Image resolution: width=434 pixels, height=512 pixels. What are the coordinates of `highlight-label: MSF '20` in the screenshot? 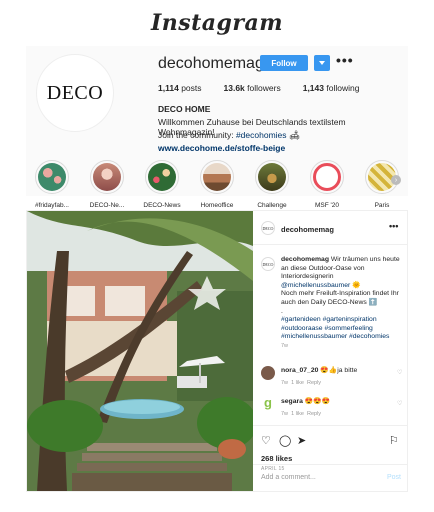 It's located at (327, 205).